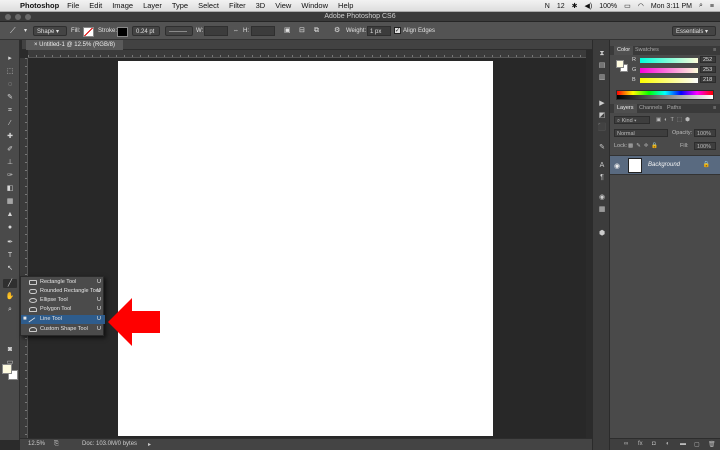 This screenshot has width=720, height=450. I want to click on list-icon: ≡, so click(712, 6).